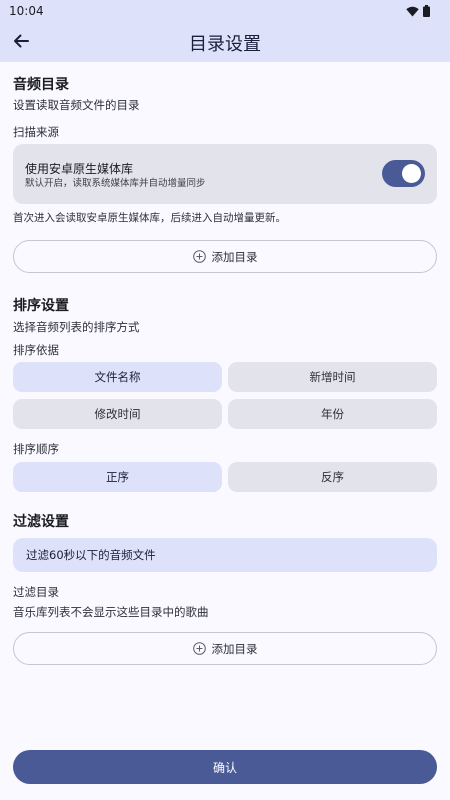 The width and height of the screenshot is (450, 800). Describe the element at coordinates (26, 11) in the screenshot. I see `status-time: 10:04` at that location.